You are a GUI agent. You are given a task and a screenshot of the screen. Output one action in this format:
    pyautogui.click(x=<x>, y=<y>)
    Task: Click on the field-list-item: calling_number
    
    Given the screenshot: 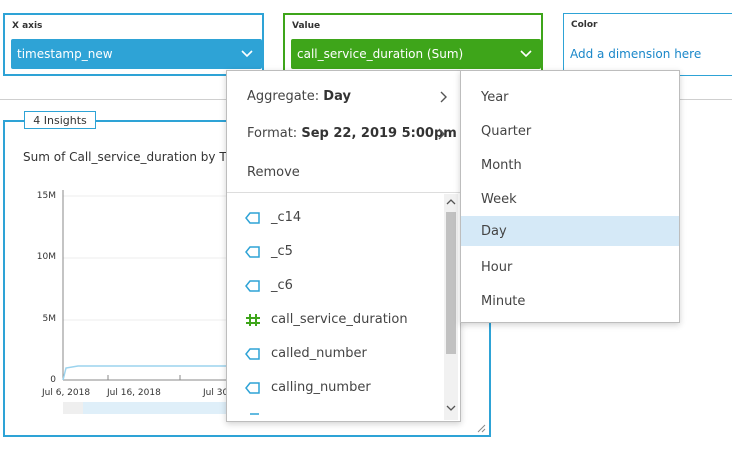 What is the action you would take?
    pyautogui.click(x=308, y=387)
    